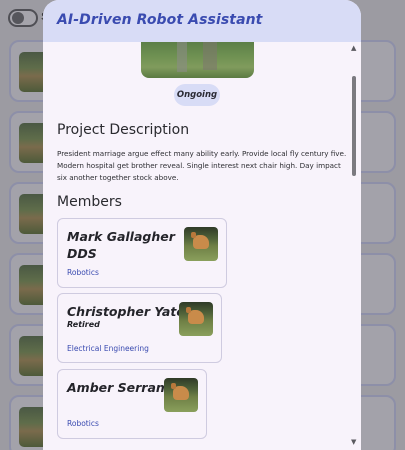 Image resolution: width=405 pixels, height=450 pixels. Describe the element at coordinates (83, 324) in the screenshot. I see `member-status: Retired` at that location.